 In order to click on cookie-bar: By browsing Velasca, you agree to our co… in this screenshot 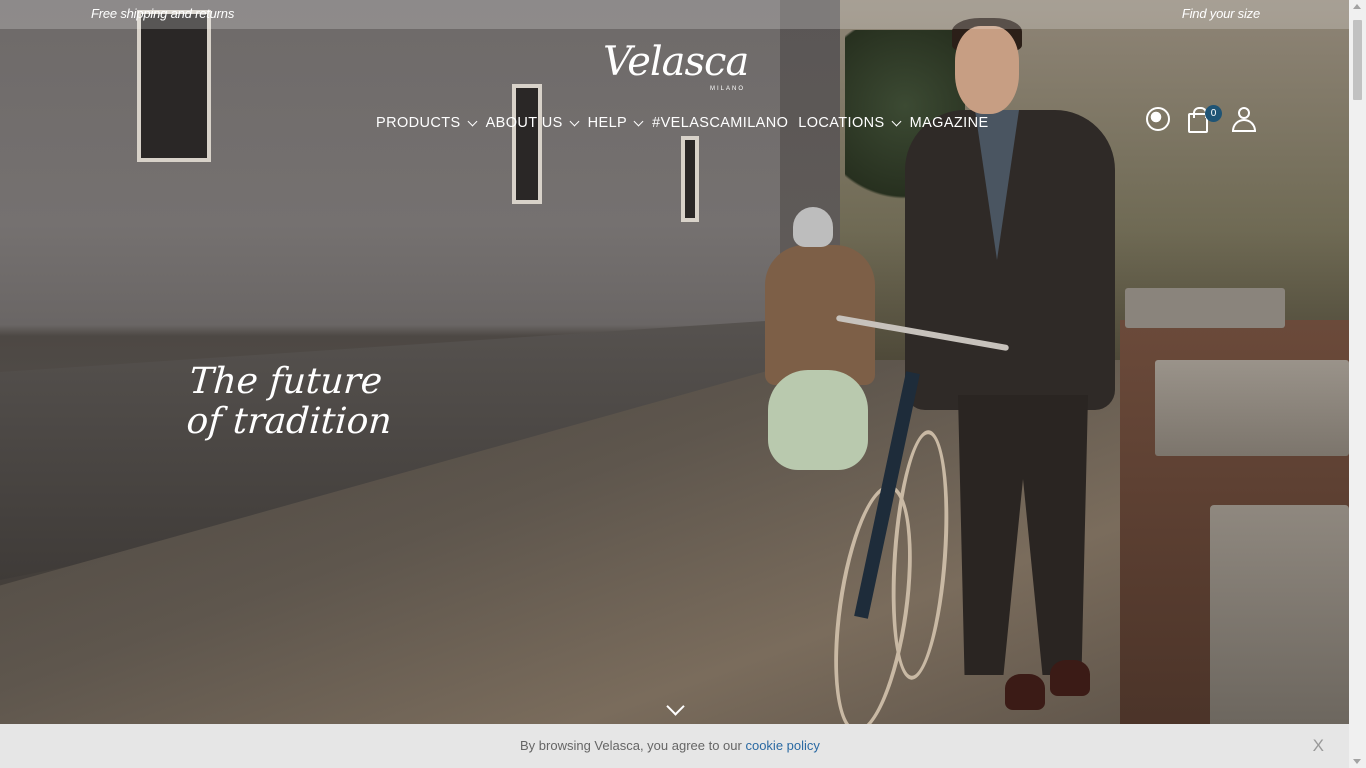, I will do `click(674, 746)`.